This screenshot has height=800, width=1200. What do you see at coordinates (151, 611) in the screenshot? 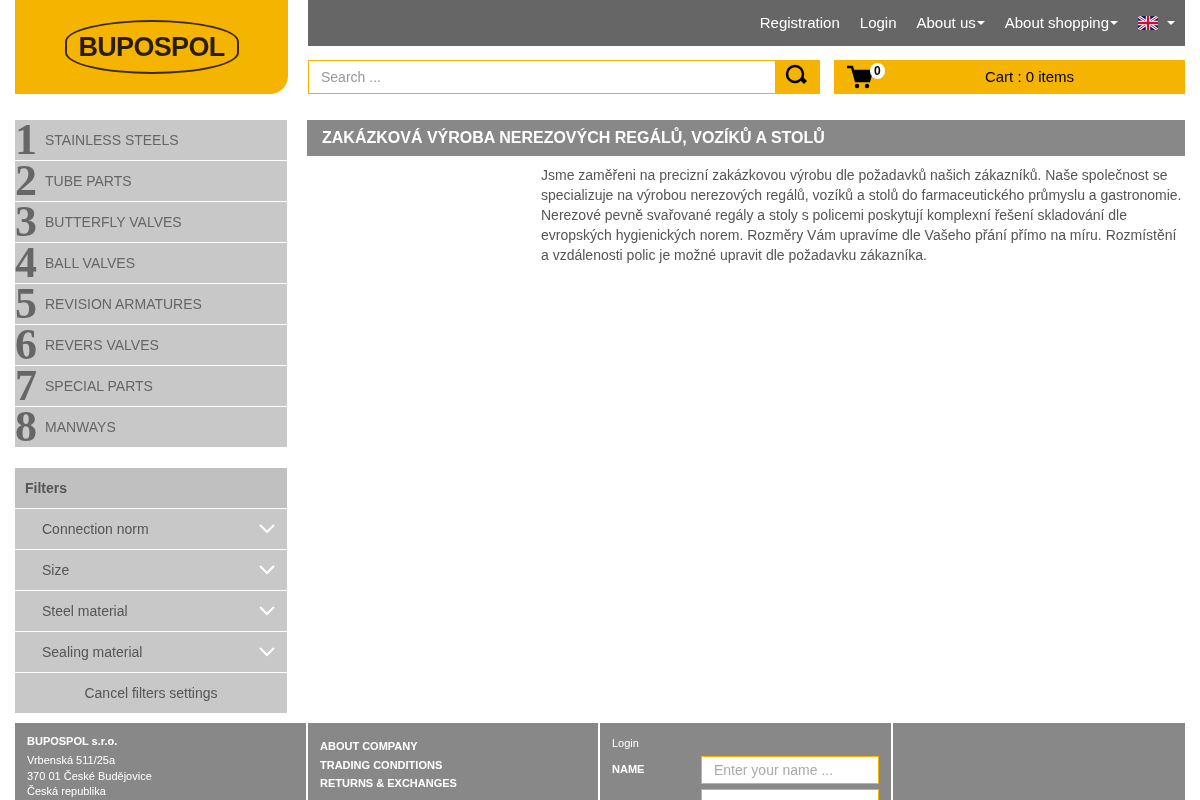
I see `filter-toggle: Steel material` at bounding box center [151, 611].